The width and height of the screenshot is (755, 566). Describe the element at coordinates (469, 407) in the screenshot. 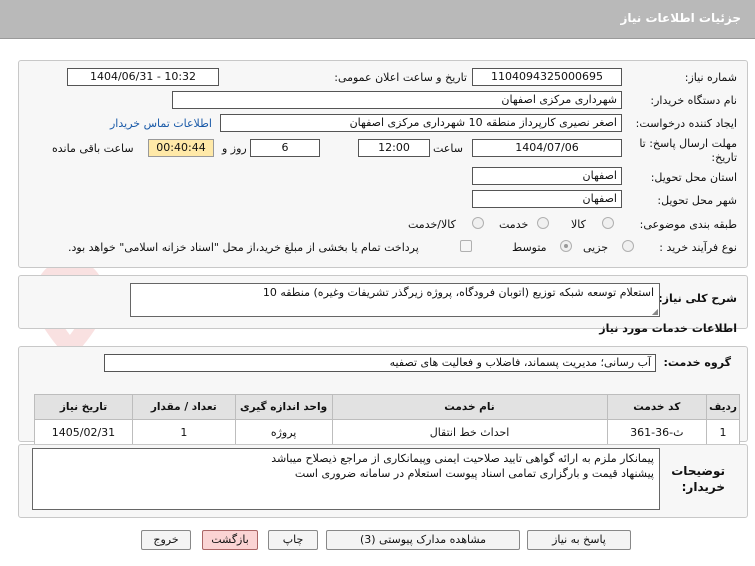

I see `col-name: نام خدمت` at that location.